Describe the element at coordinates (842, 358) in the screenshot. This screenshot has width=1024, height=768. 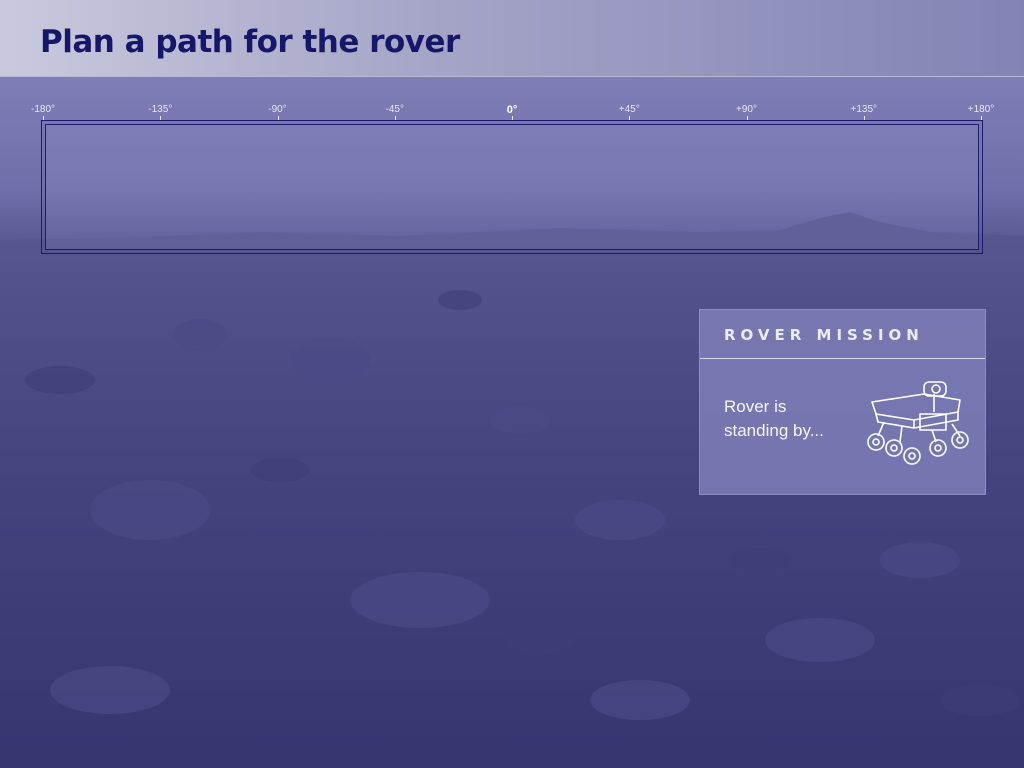
I see `panel-divider` at that location.